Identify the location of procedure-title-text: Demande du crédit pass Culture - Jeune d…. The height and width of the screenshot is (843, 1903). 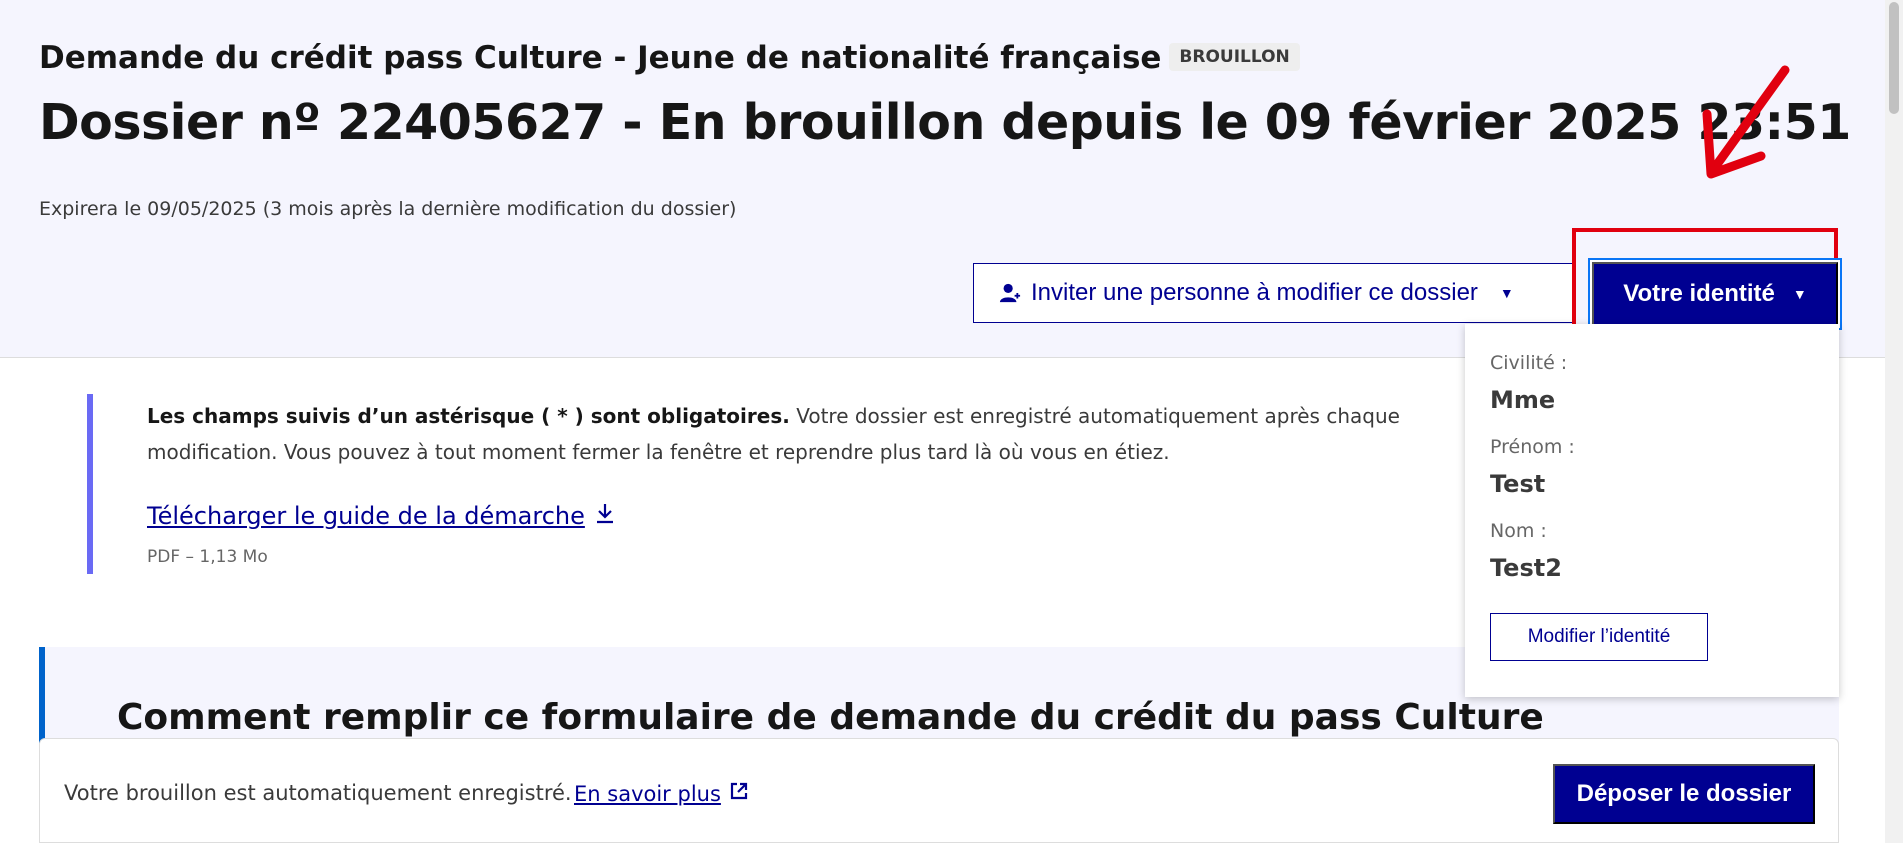
(600, 58).